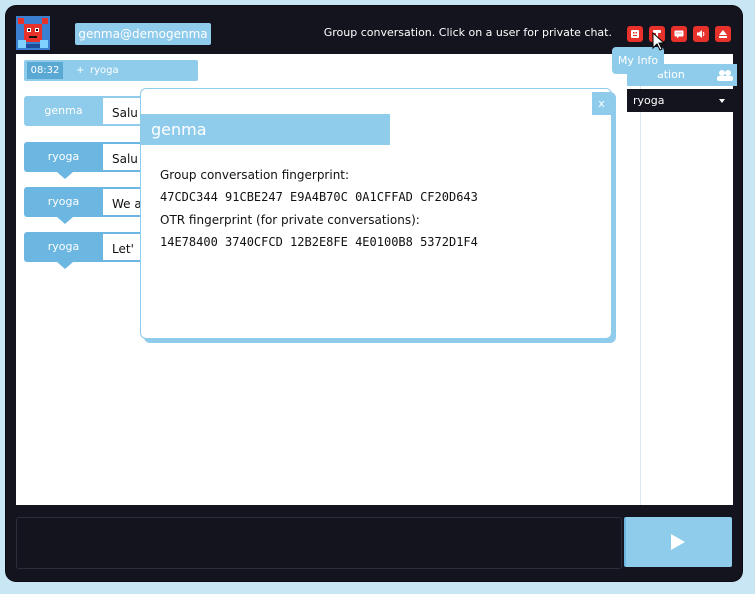 The height and width of the screenshot is (594, 755). Describe the element at coordinates (265, 129) in the screenshot. I see `modal-title: genma` at that location.